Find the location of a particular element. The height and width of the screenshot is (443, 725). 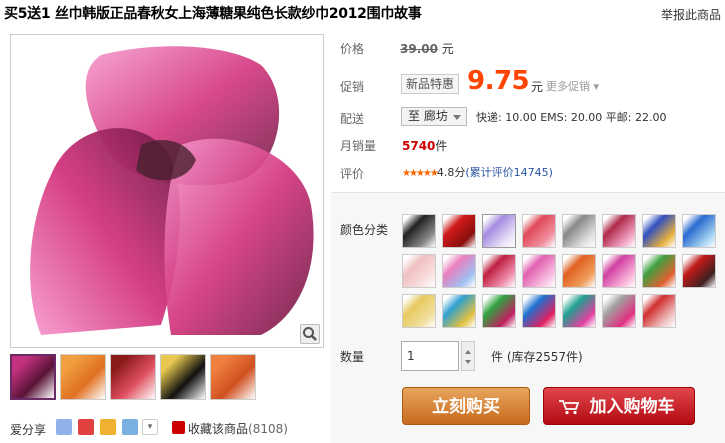

decrease-arrow-icon is located at coordinates (468, 362).